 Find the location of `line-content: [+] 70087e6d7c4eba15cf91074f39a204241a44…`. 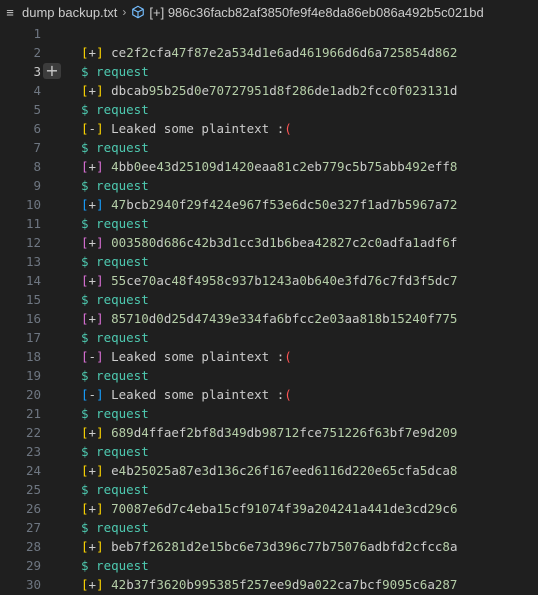

line-content: [+] 70087e6d7c4eba15cf91074f39a204241a44… is located at coordinates (269, 508).